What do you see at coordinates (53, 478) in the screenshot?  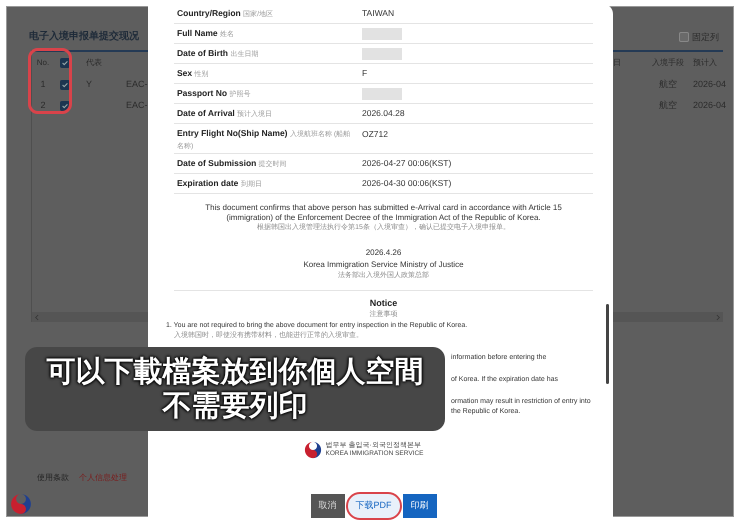 I see `footer-link: 使用条款` at bounding box center [53, 478].